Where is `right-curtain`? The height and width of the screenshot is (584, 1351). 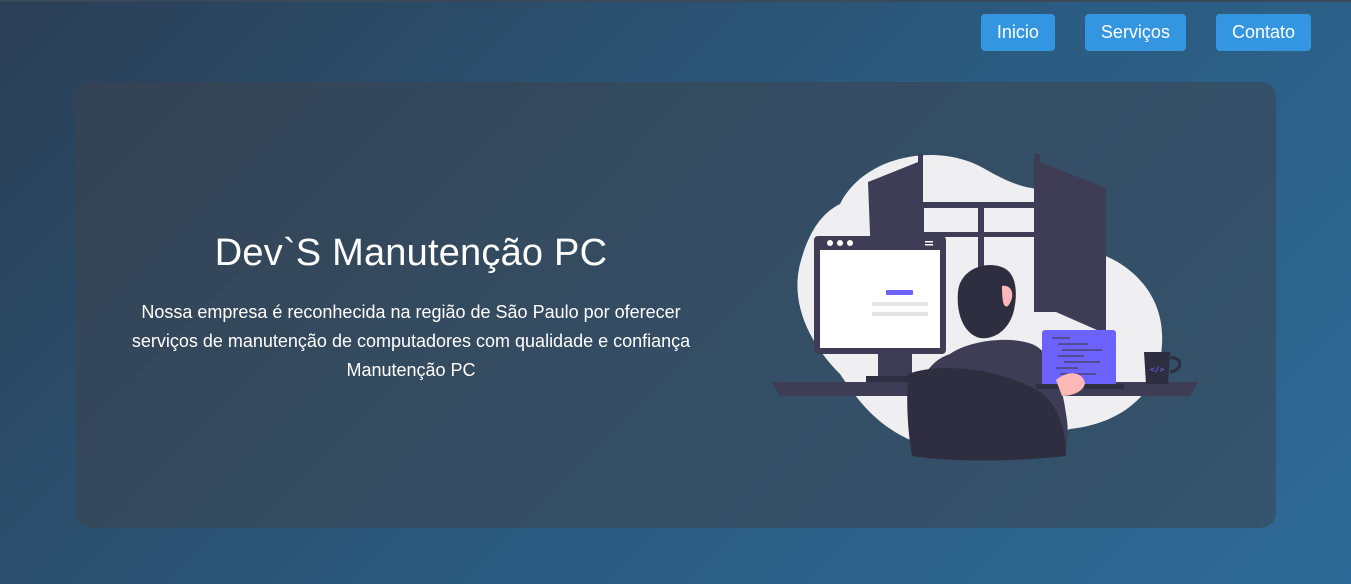
right-curtain is located at coordinates (1070, 244).